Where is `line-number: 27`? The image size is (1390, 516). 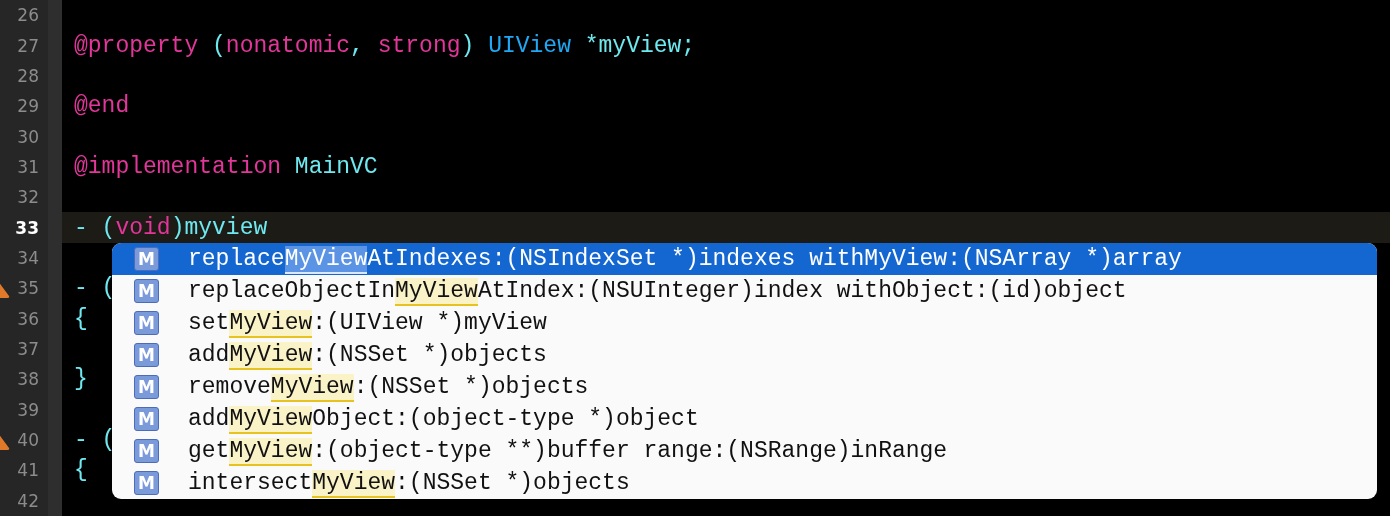 line-number: 27 is located at coordinates (28, 45).